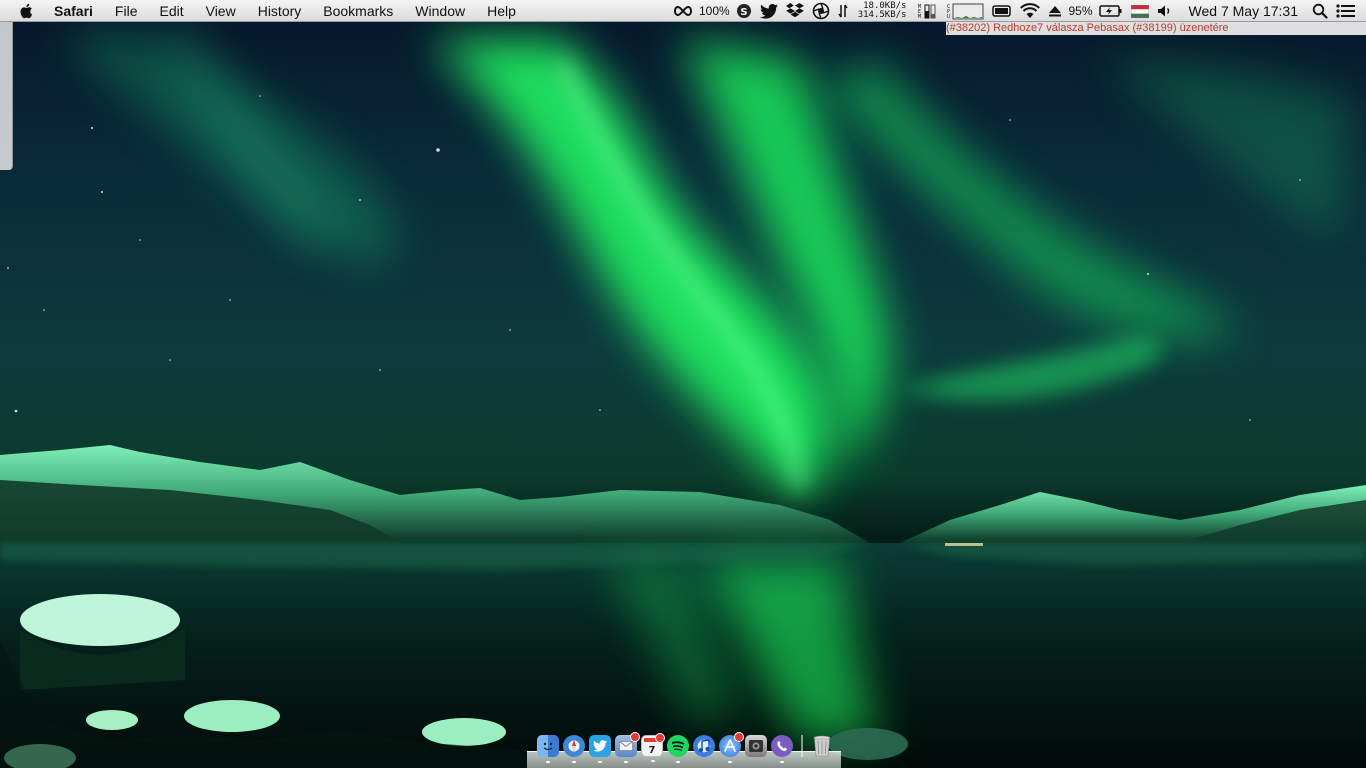 The height and width of the screenshot is (768, 1366). Describe the element at coordinates (627, 747) in the screenshot. I see `mail-icon` at that location.